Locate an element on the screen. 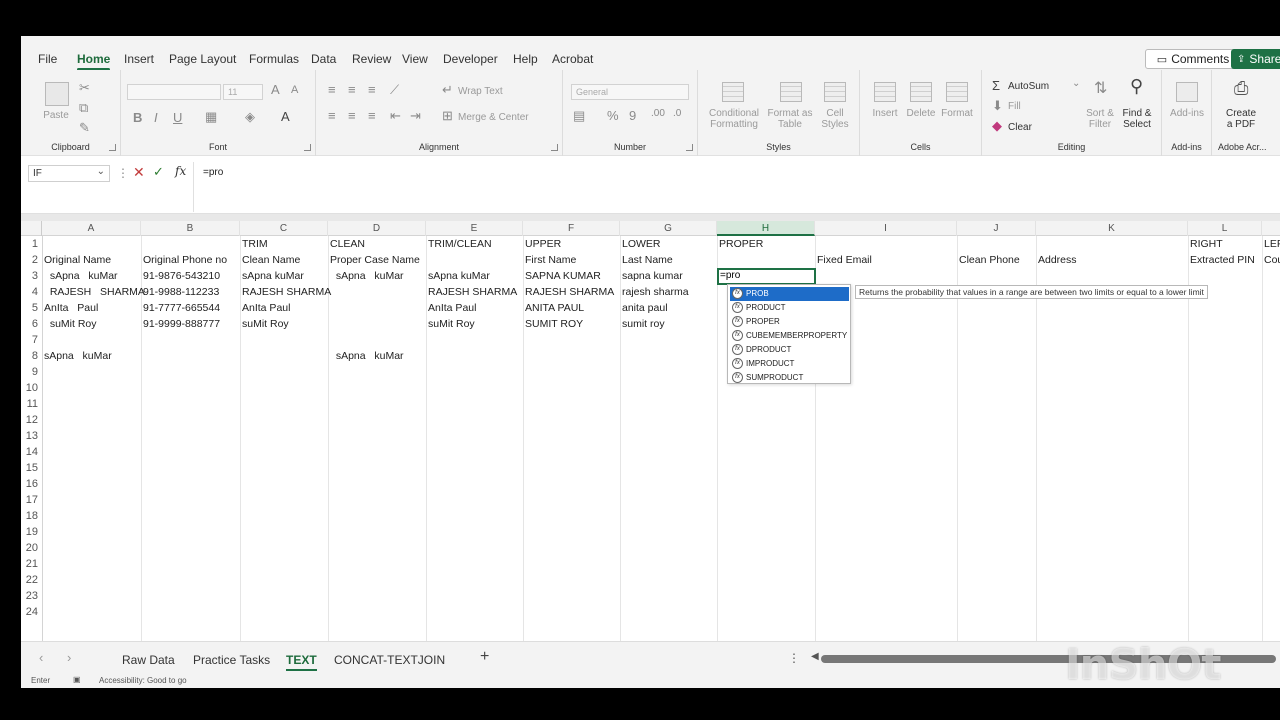 This screenshot has height=720, width=1280. insert-function-icon: fx is located at coordinates (180, 171).